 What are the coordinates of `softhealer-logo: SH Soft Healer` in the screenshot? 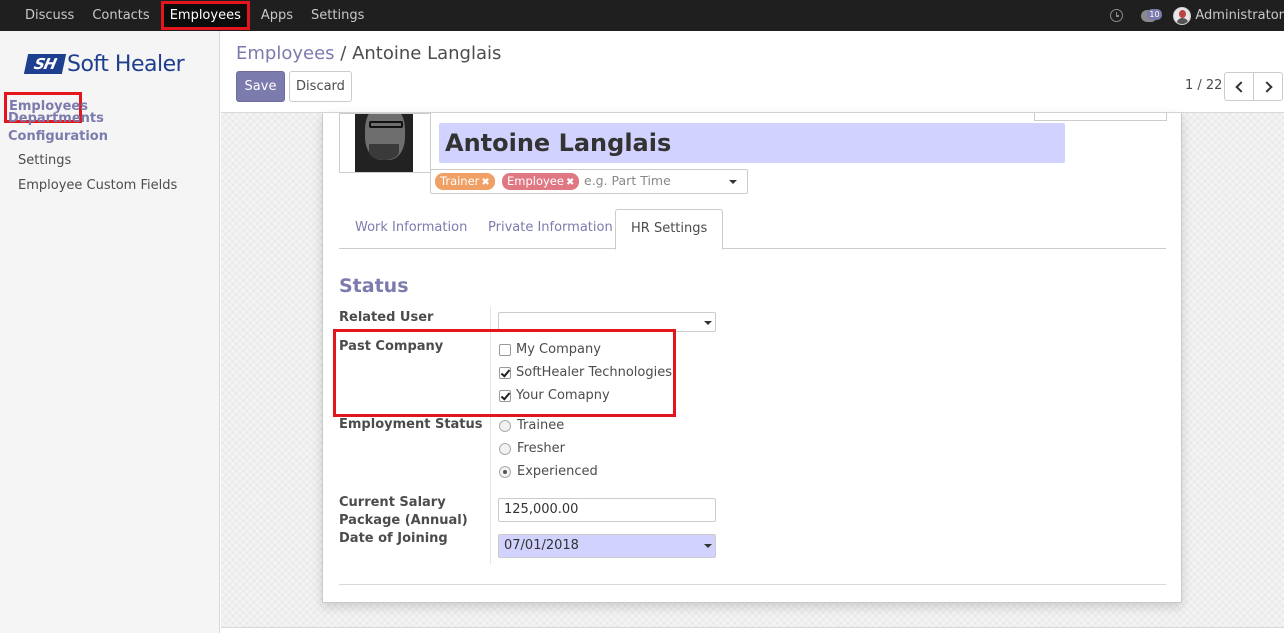 It's located at (104, 64).